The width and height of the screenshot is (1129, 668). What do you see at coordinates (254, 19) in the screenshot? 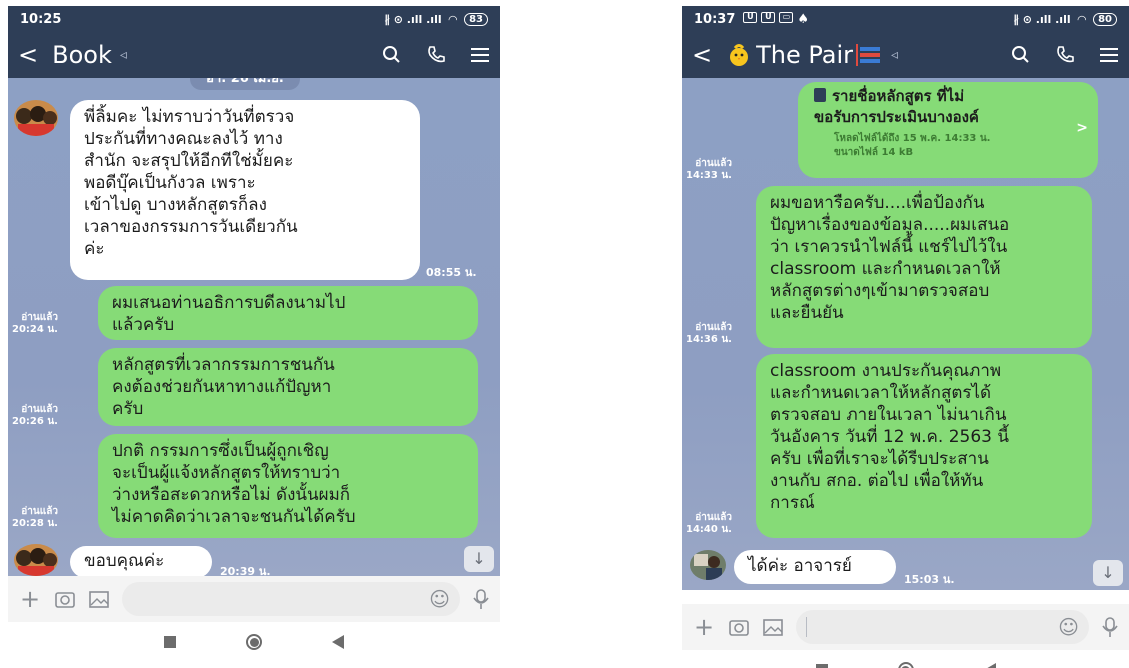
I see `status-bar: 10:25 ∦ ⊙ .ıll .ıll ◠ 83` at bounding box center [254, 19].